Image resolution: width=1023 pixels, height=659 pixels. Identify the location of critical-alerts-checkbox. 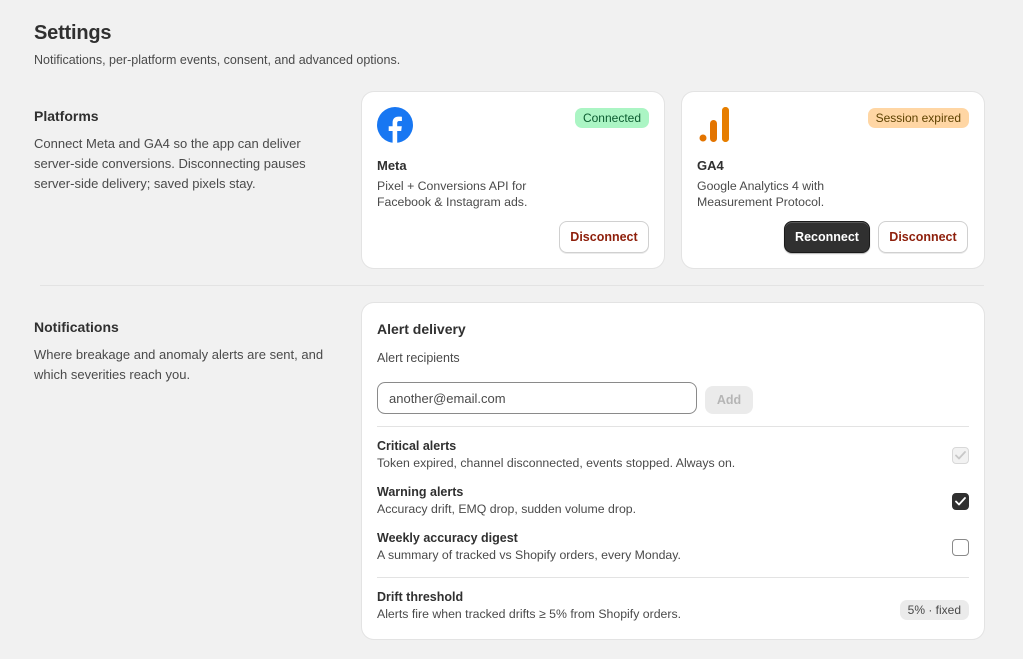
(960, 455).